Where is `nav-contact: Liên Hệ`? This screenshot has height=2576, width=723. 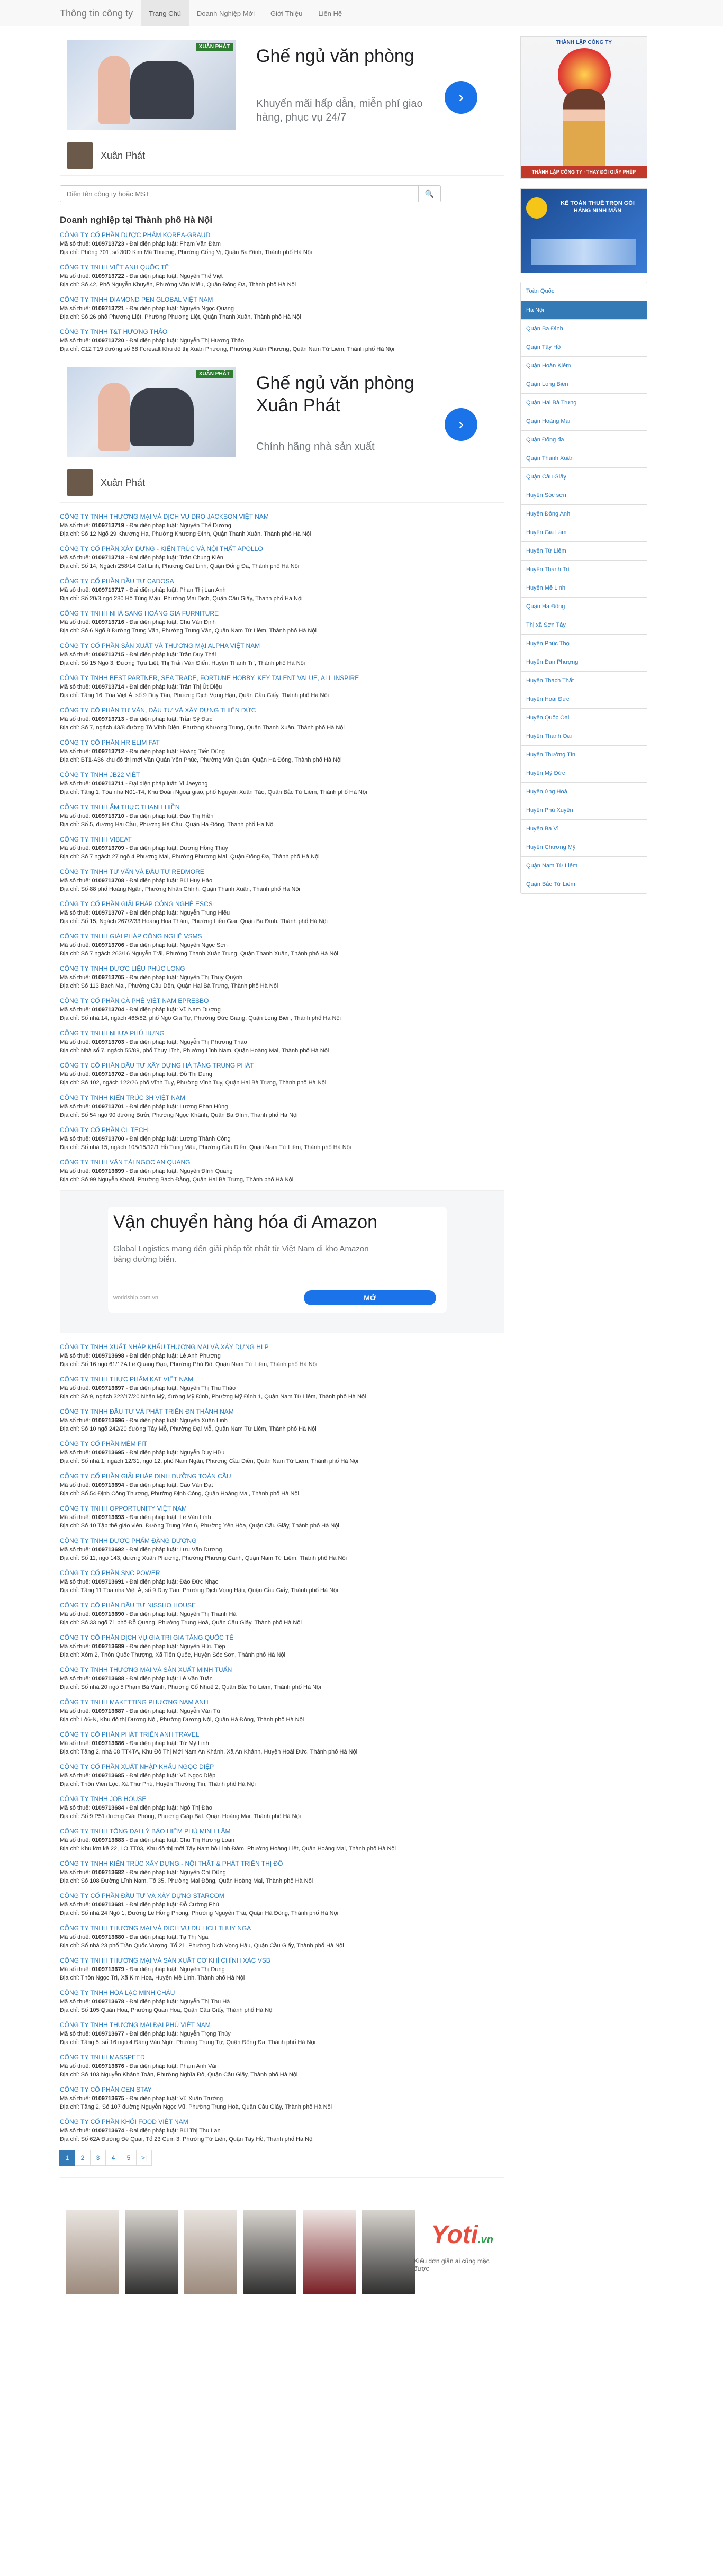
nav-contact: Liên Hệ is located at coordinates (330, 13).